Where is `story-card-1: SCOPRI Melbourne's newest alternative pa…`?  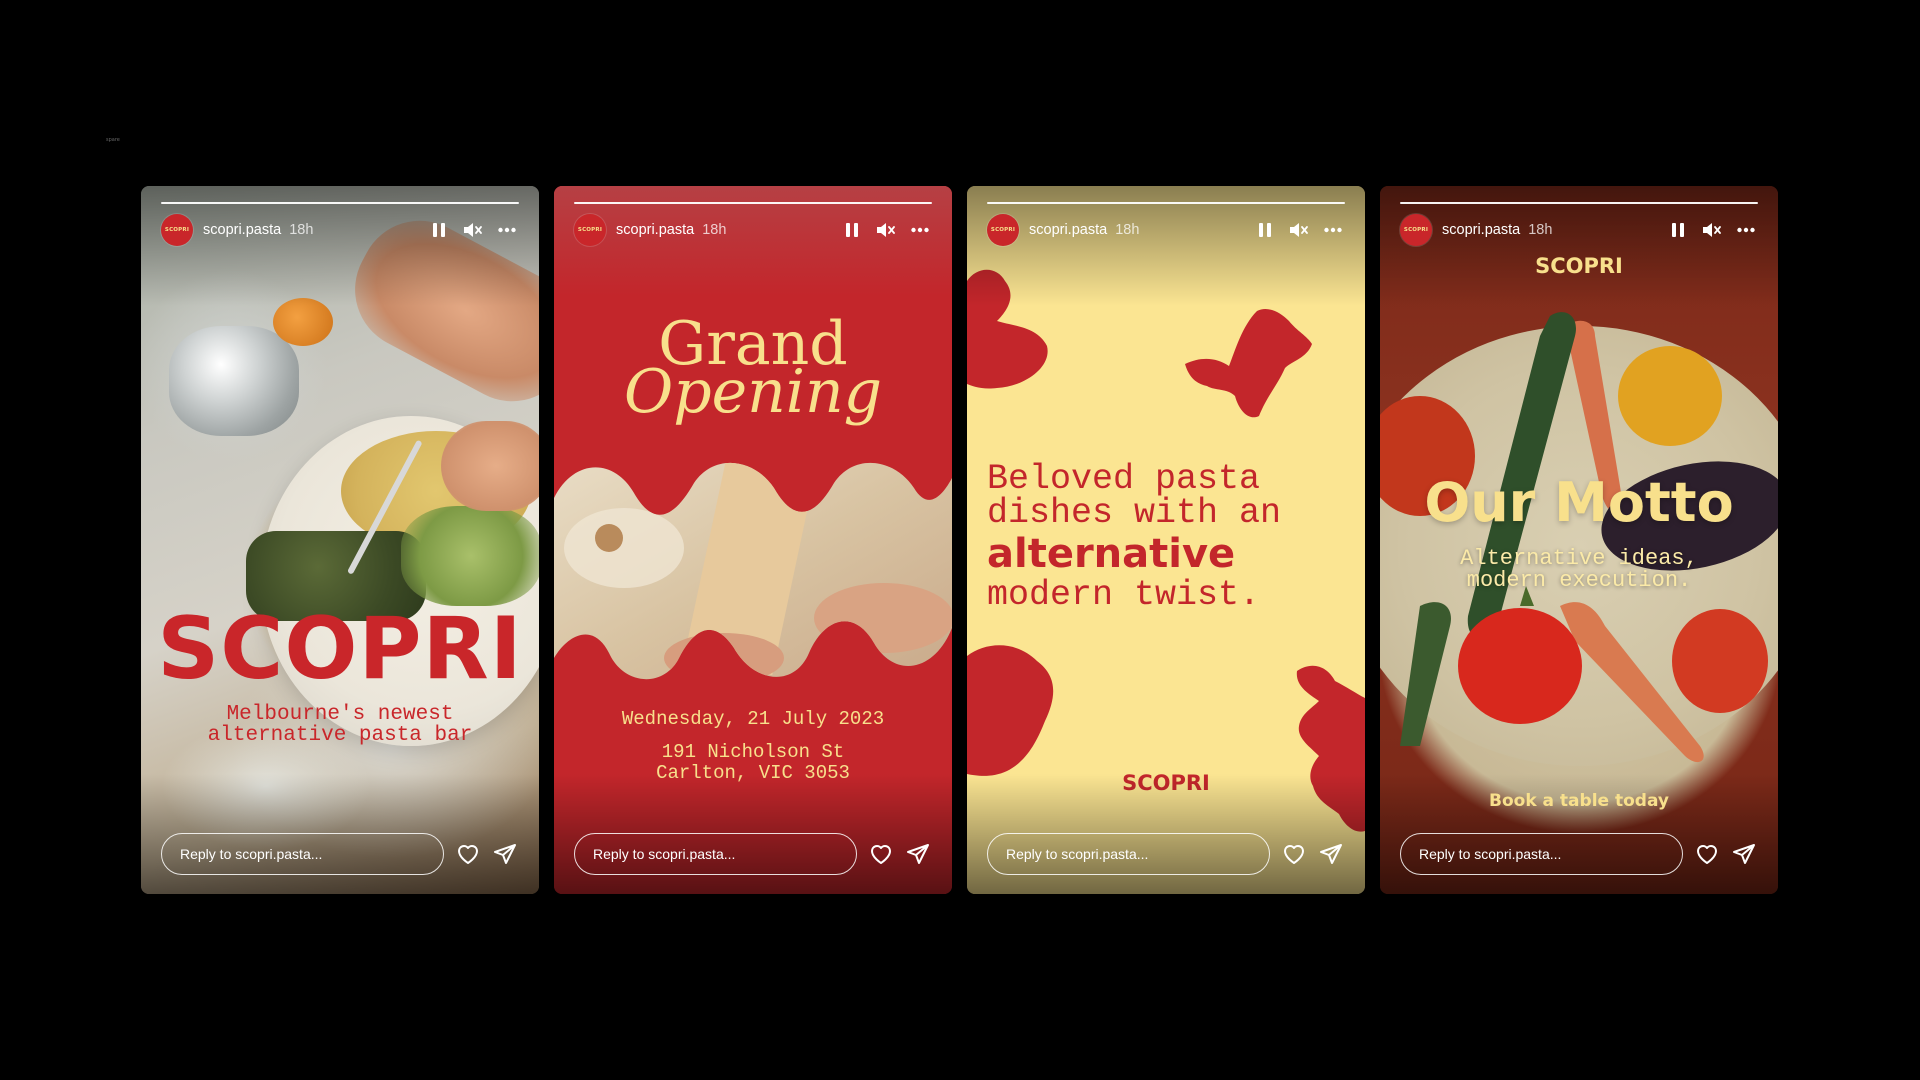 story-card-1: SCOPRI Melbourne's newest alternative pa… is located at coordinates (340, 540).